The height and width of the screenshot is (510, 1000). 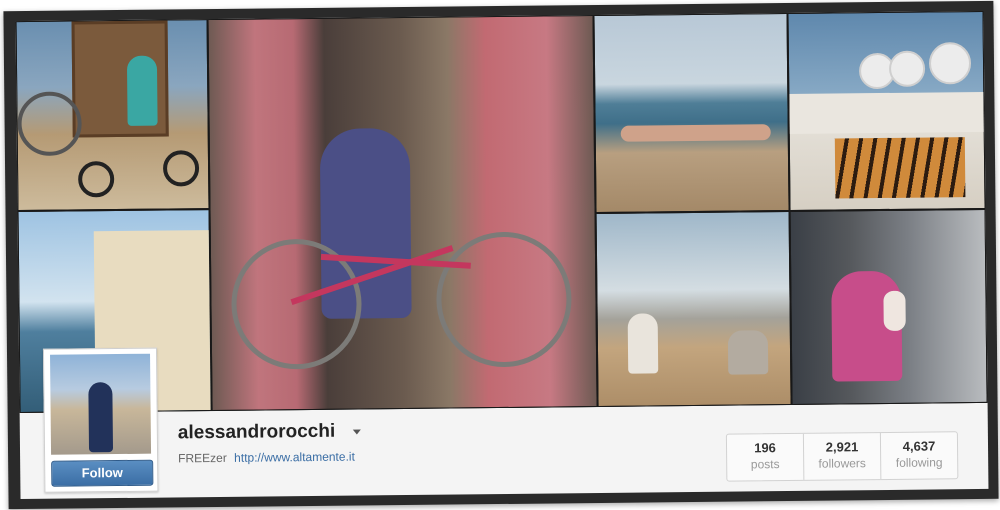 I want to click on tiger-blanket, so click(x=900, y=168).